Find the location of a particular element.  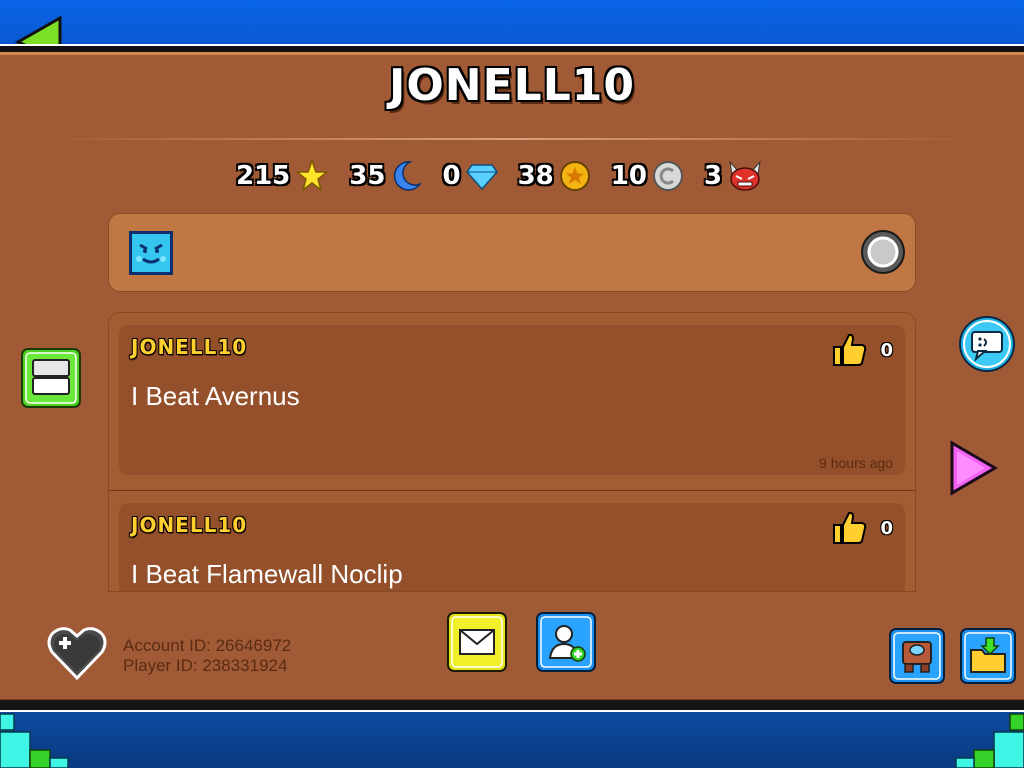

layout-toggle-icon is located at coordinates (51, 378).